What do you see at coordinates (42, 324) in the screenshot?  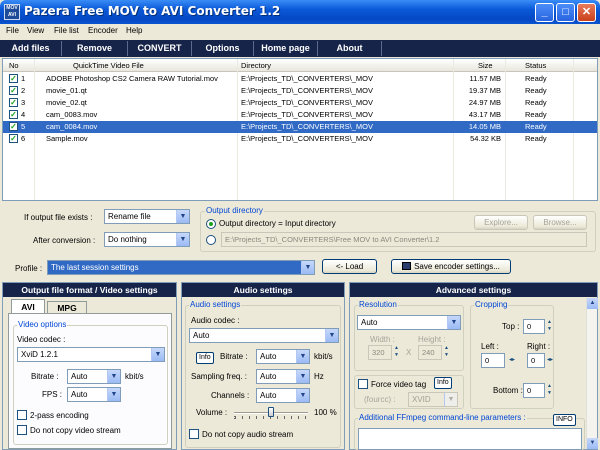 I see `video-options-title: Video options` at bounding box center [42, 324].